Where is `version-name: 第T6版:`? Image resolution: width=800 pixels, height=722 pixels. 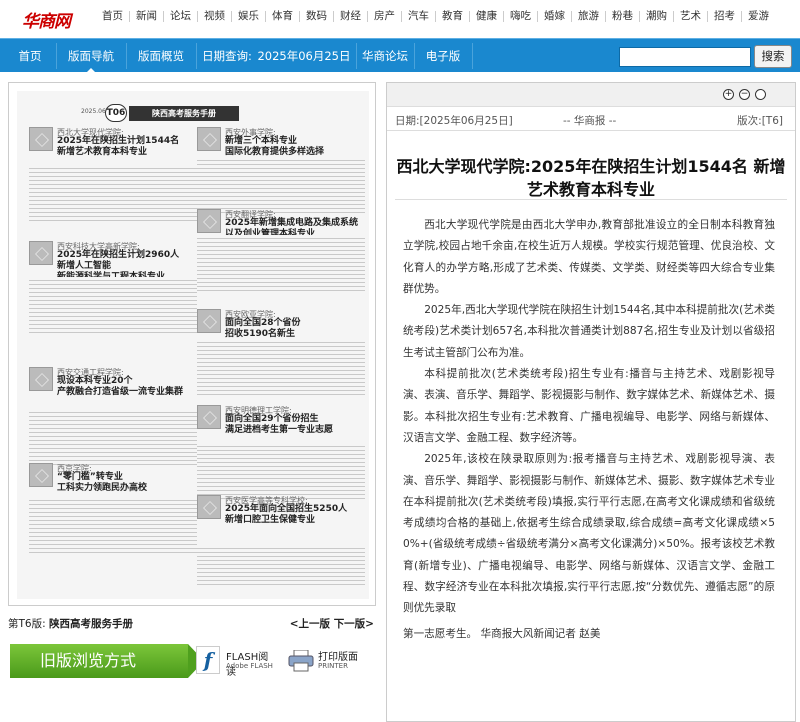
version-name: 第T6版: is located at coordinates (27, 624).